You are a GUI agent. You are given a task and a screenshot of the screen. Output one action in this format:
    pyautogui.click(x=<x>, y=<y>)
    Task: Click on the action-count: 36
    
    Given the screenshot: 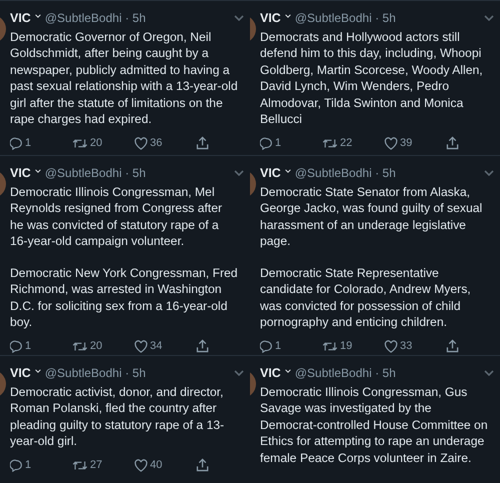 What is the action you would take?
    pyautogui.click(x=156, y=143)
    